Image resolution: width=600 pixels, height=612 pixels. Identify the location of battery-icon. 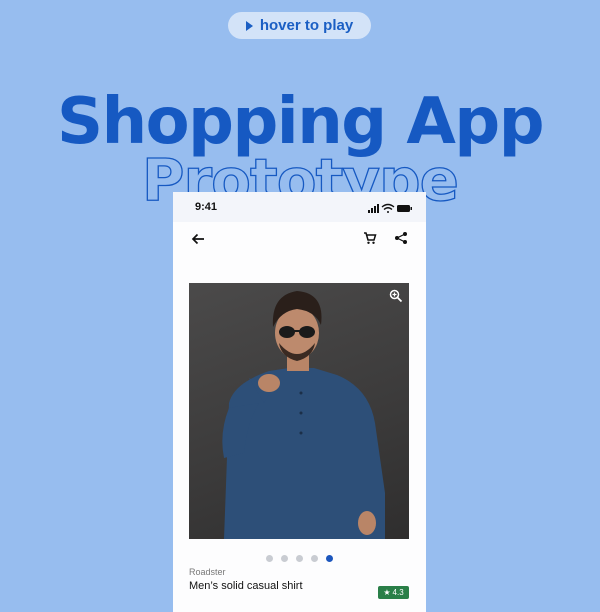
(404, 208).